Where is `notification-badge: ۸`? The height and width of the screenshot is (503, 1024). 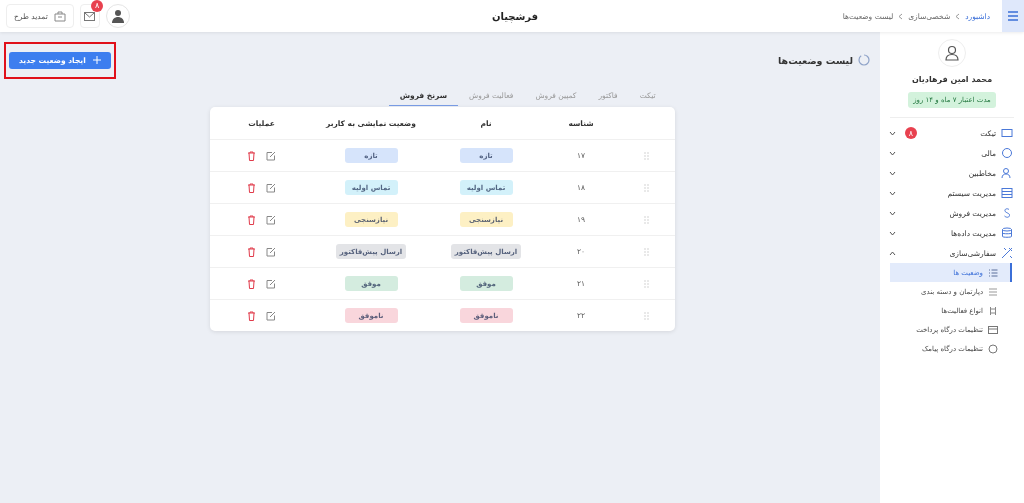 notification-badge: ۸ is located at coordinates (96, 6).